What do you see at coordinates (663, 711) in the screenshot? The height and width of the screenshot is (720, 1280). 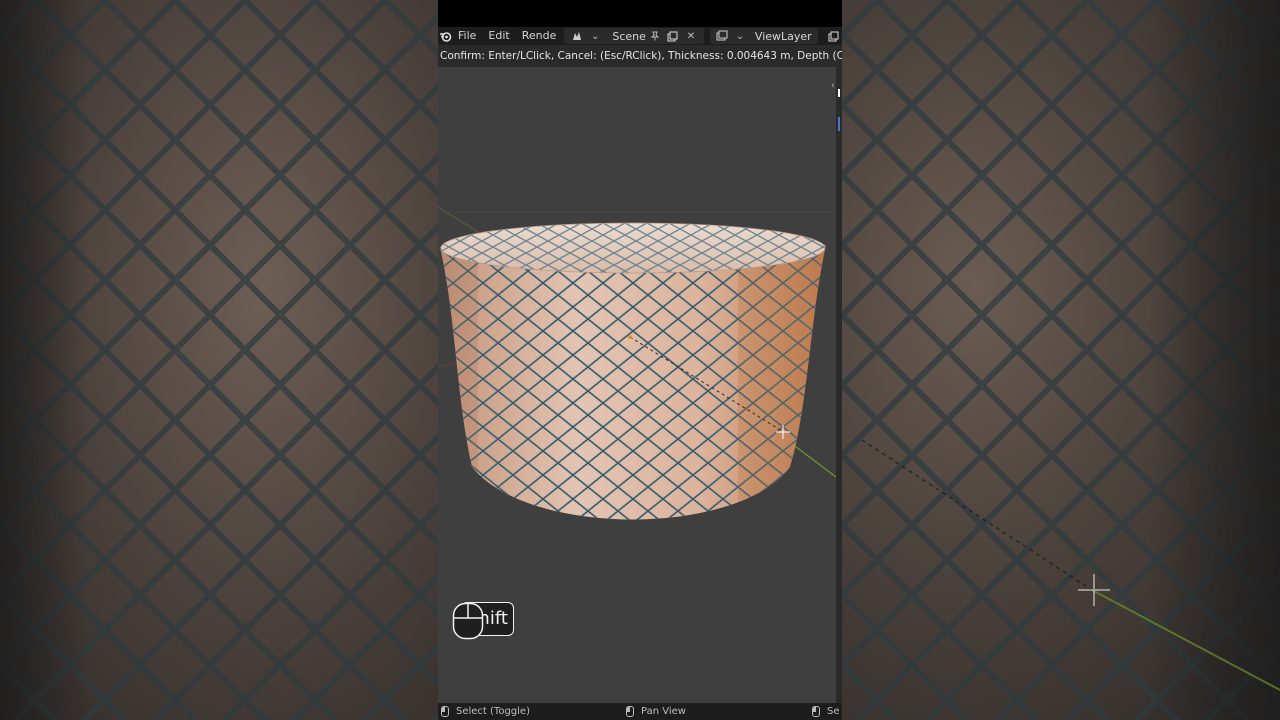 I see `status-pan-label: Pan View` at bounding box center [663, 711].